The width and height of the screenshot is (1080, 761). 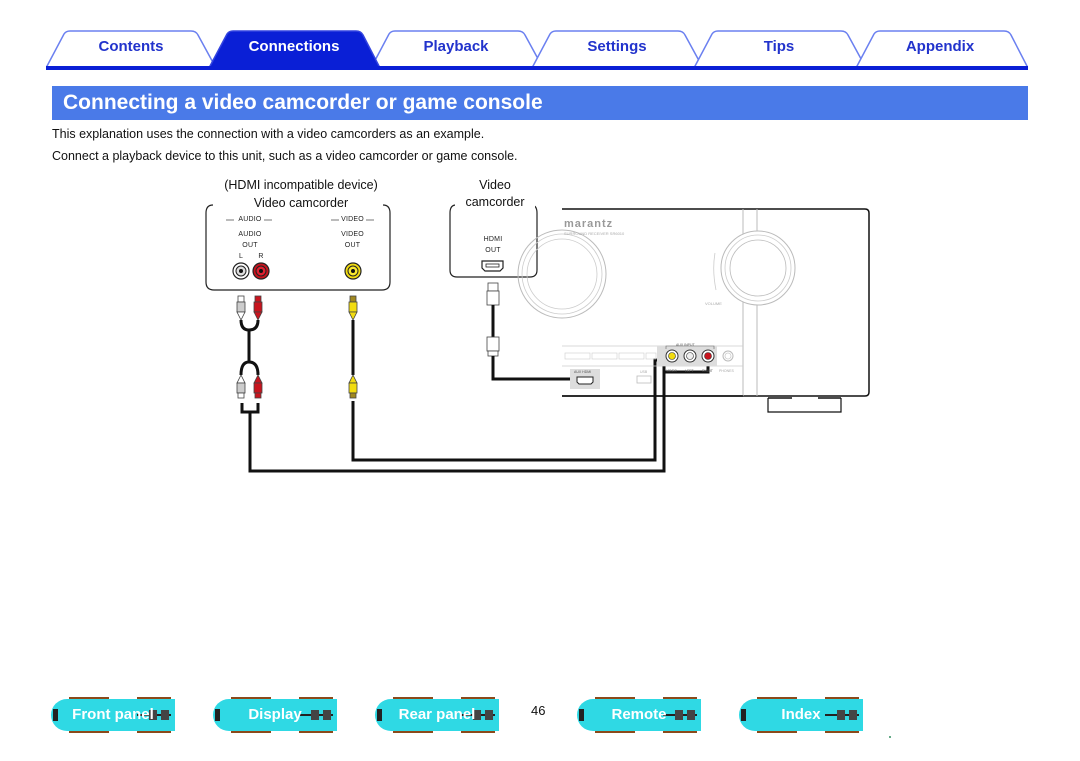 I want to click on video-out-label-2: OUT, so click(x=352, y=245).